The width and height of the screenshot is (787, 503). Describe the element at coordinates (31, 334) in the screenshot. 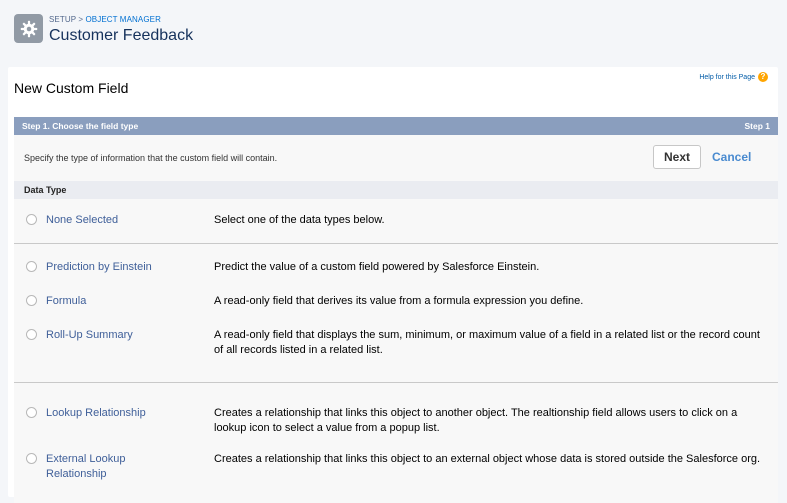

I see `radio-button-roll-up-summary` at that location.